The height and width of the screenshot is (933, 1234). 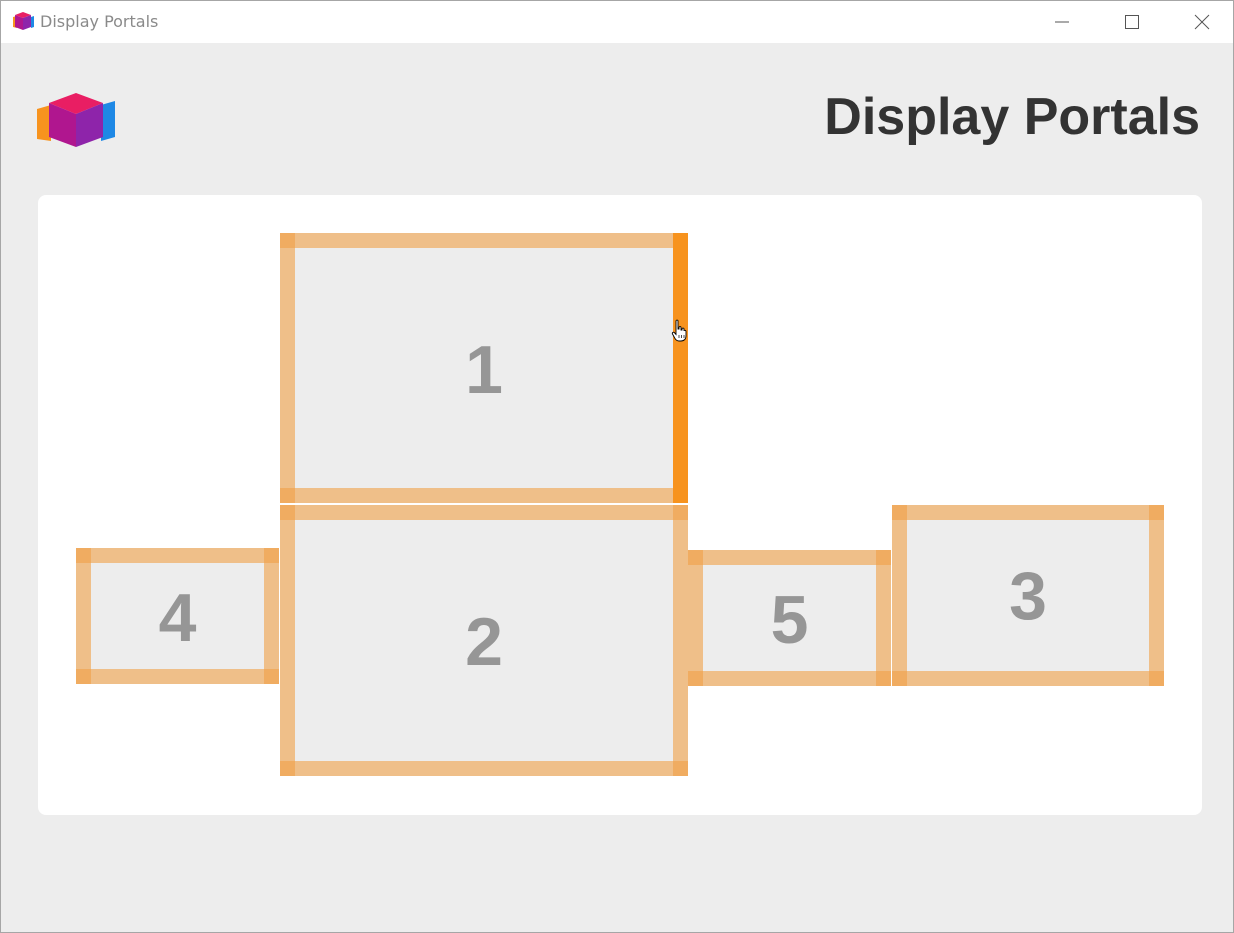 What do you see at coordinates (617, 22) in the screenshot?
I see `title-bar: Display Portals` at bounding box center [617, 22].